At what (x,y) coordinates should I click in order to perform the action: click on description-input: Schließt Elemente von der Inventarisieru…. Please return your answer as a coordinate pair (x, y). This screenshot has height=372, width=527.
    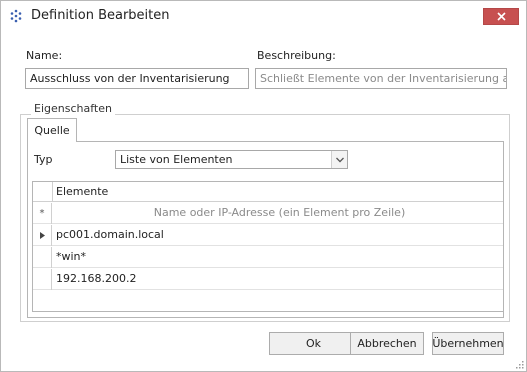
    Looking at the image, I should click on (381, 78).